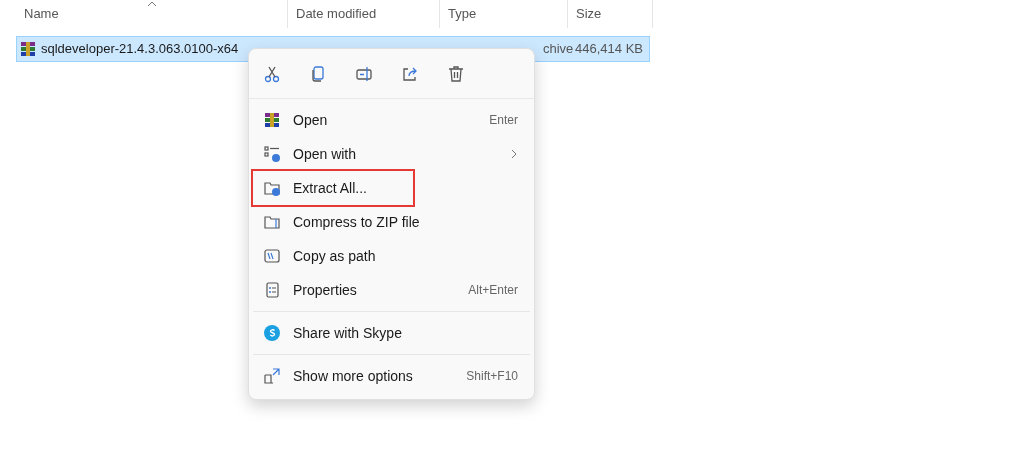  I want to click on column-header: Date modified, so click(336, 14).